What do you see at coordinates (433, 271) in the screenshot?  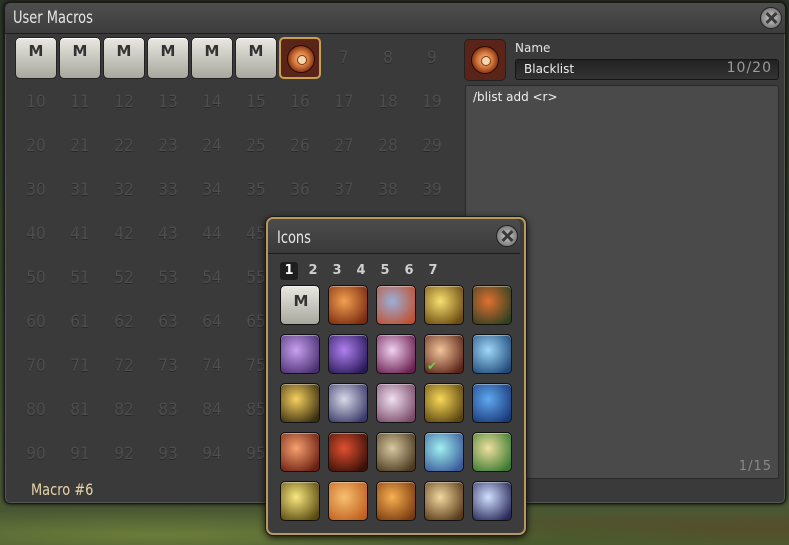 I see `icon-page-tab-7: 7` at bounding box center [433, 271].